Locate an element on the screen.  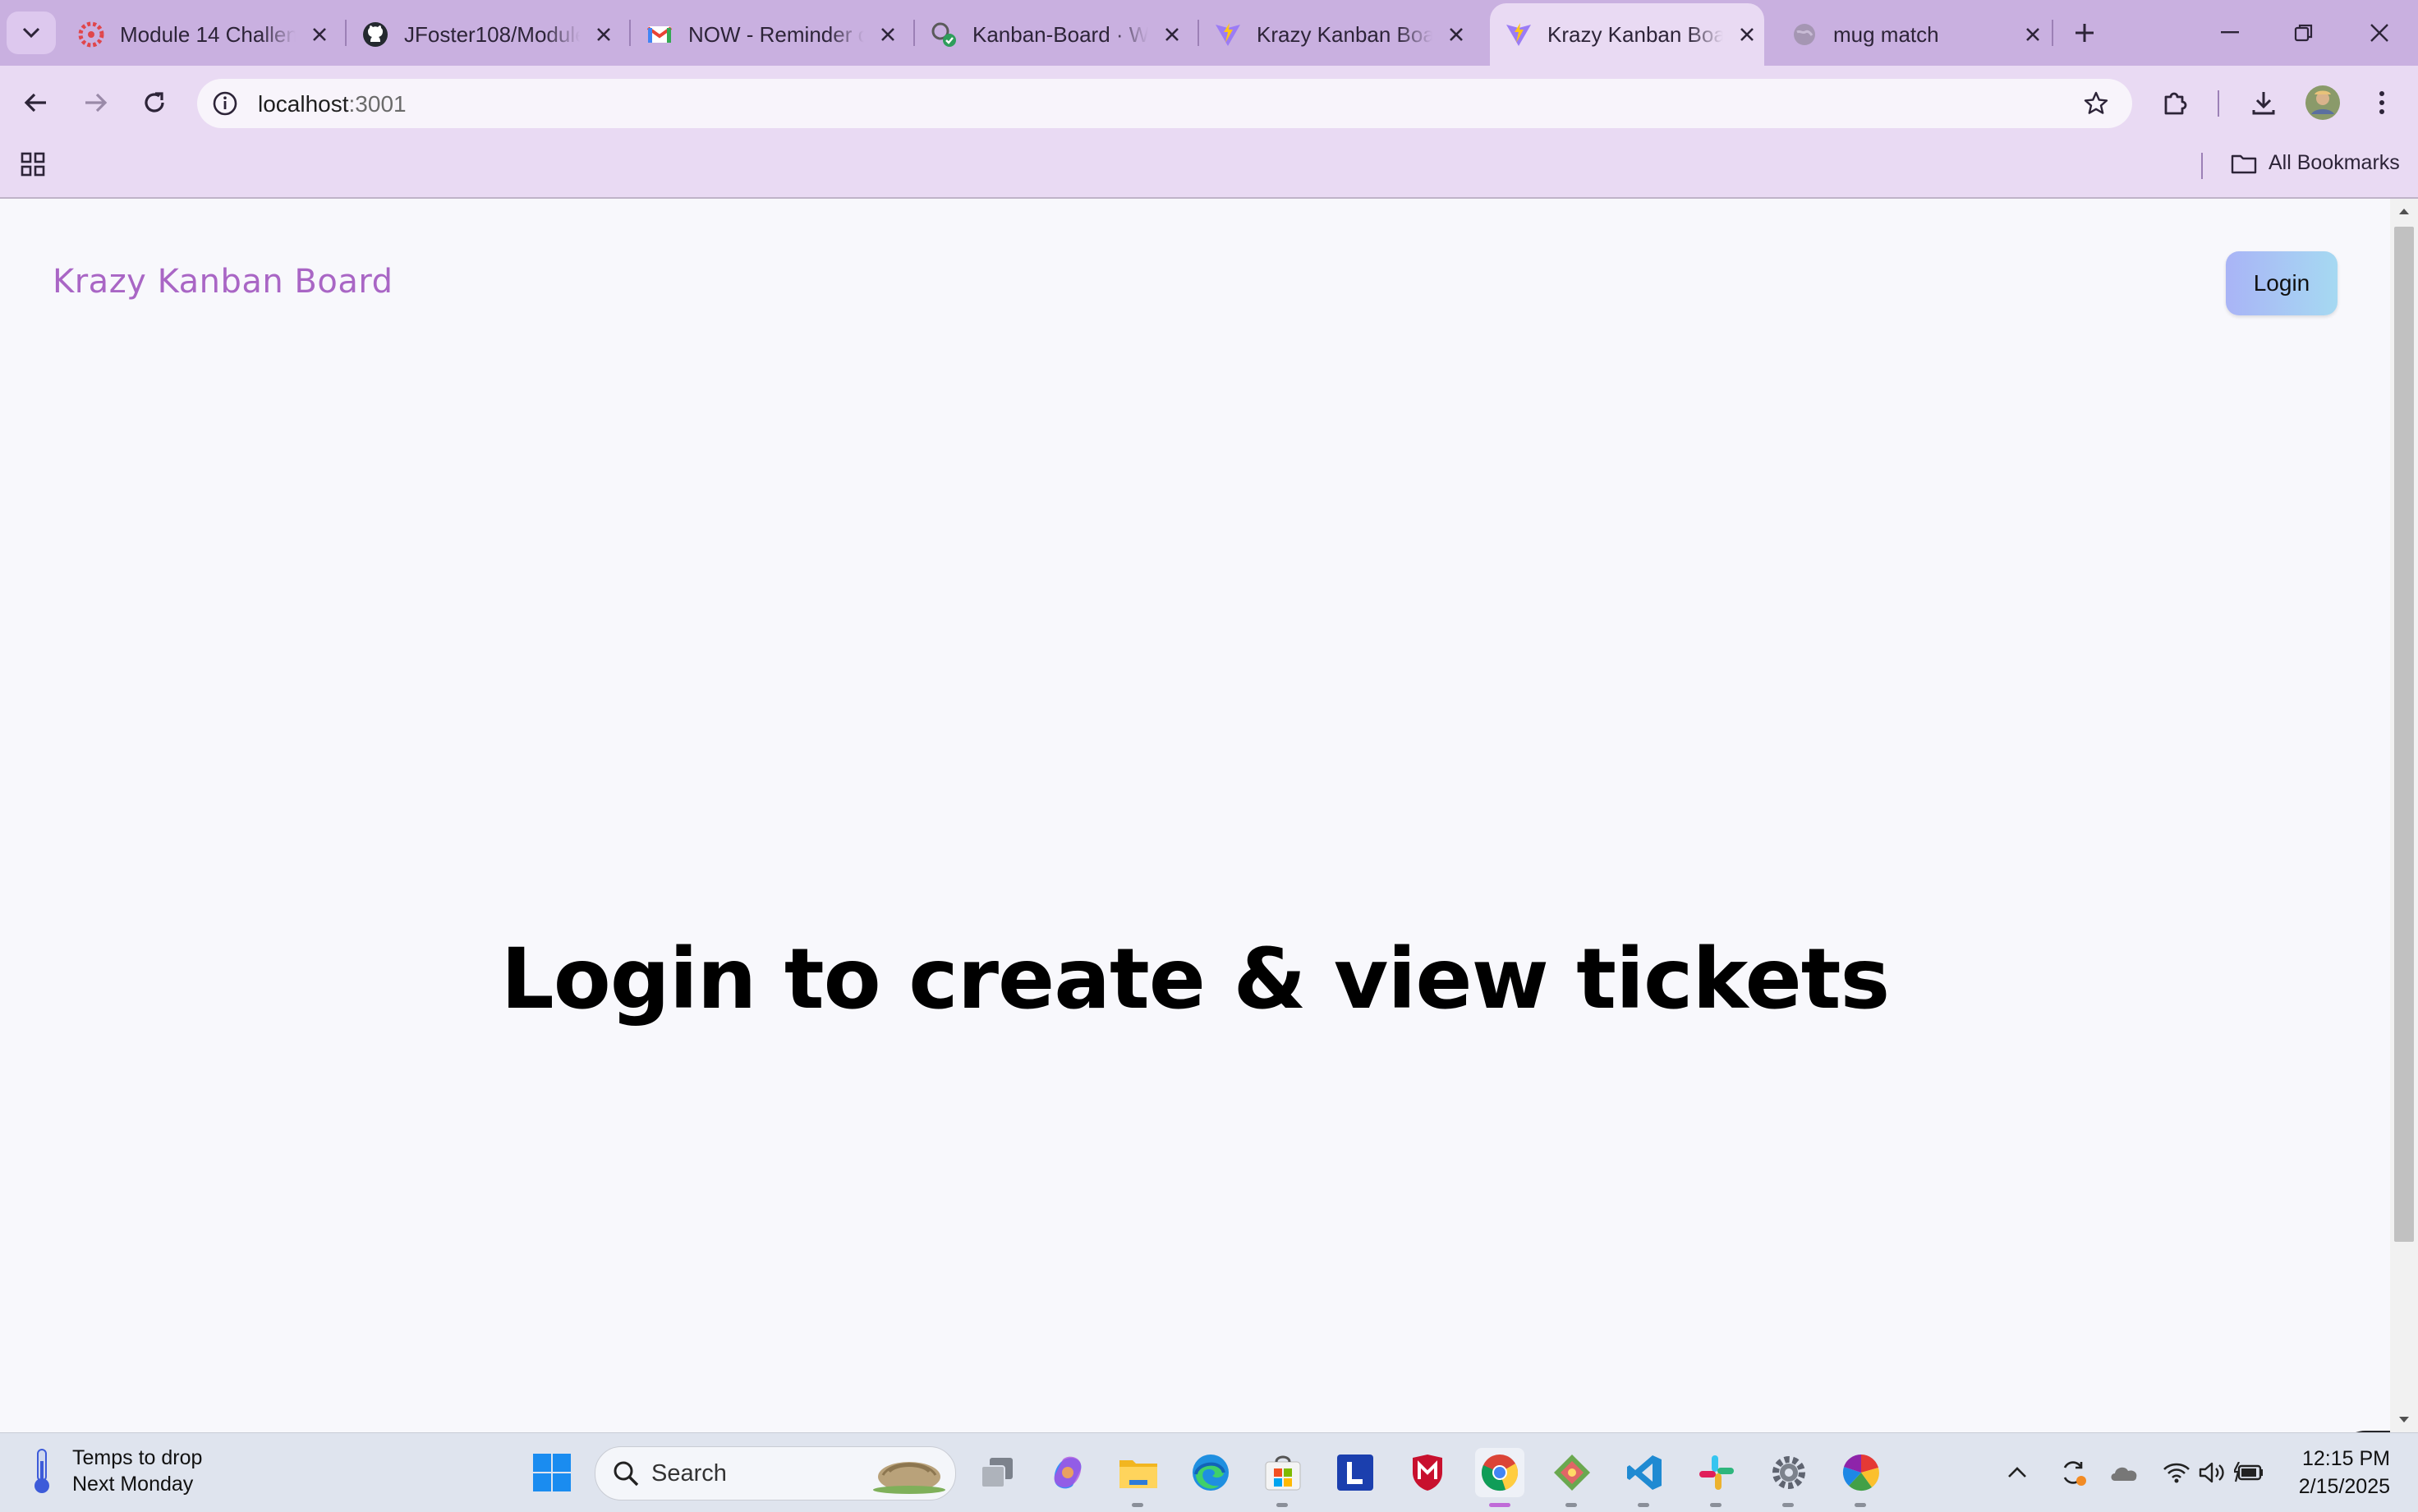
tab-title: Kanban-Board · Web is located at coordinates (1060, 34).